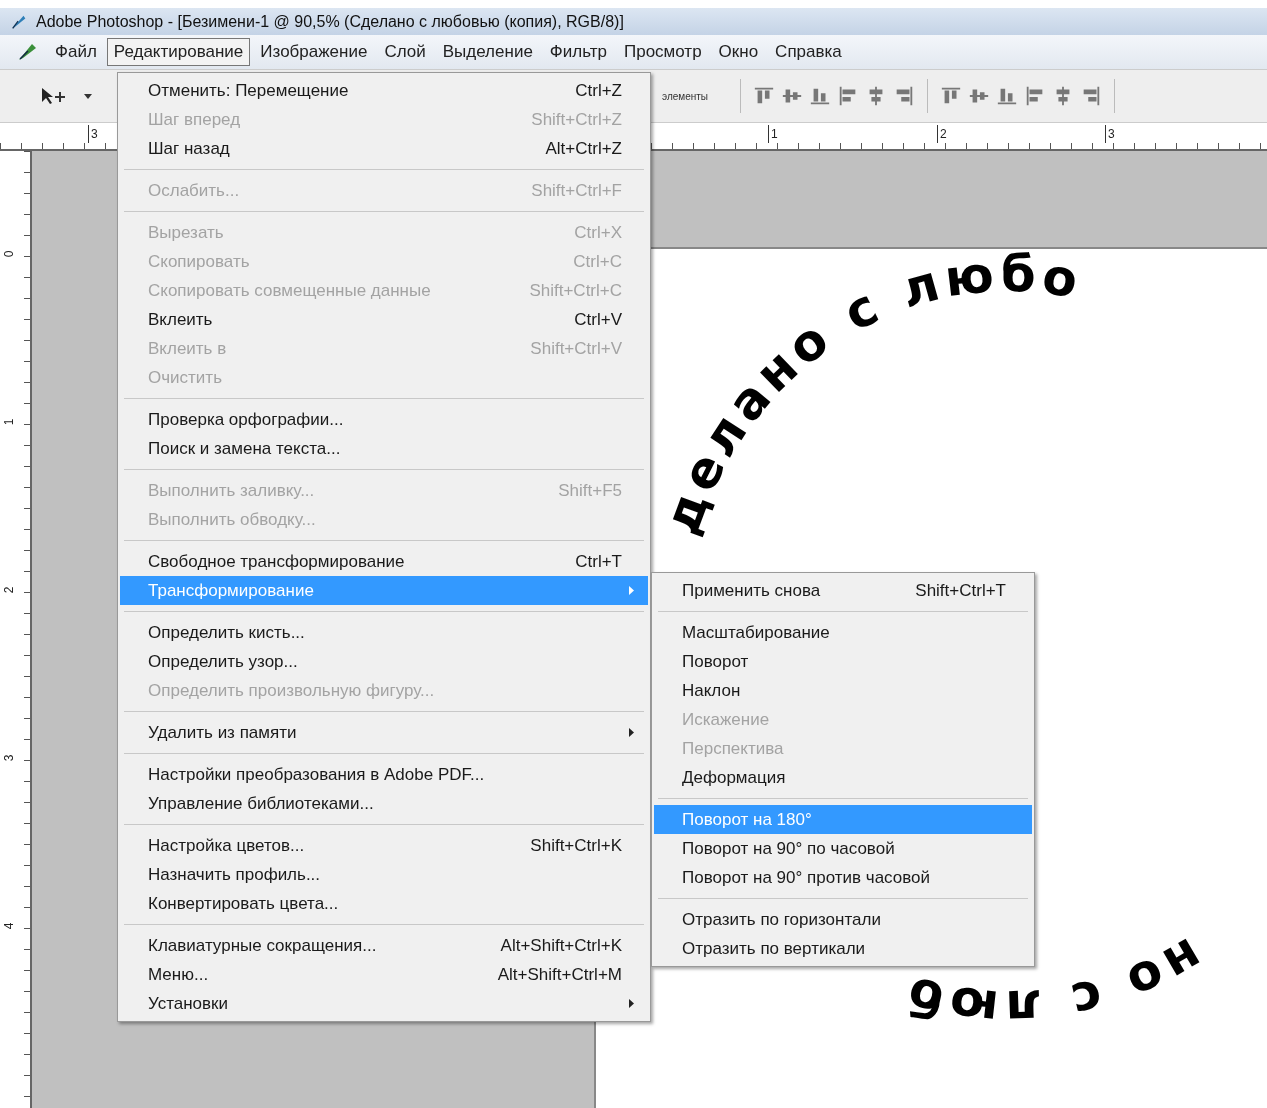  What do you see at coordinates (76, 52) in the screenshot?
I see `menu-item: Файл` at bounding box center [76, 52].